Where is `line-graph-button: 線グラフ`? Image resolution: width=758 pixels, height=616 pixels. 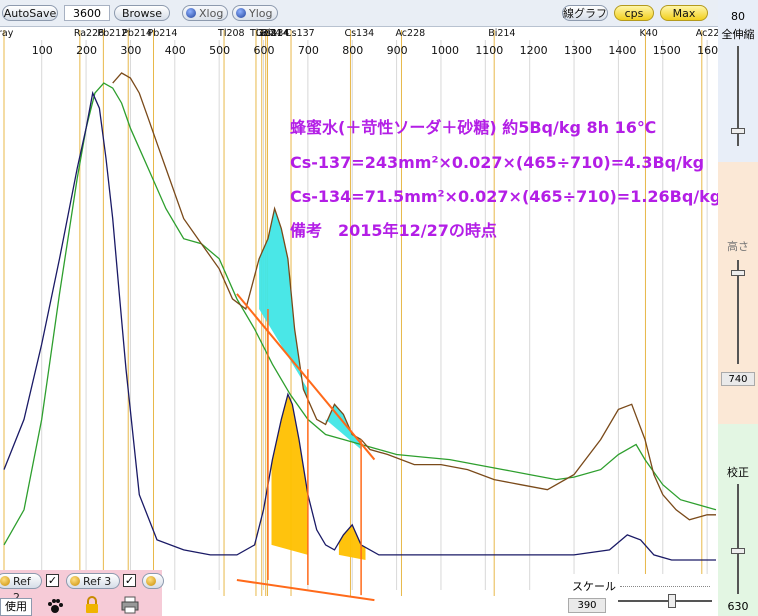 line-graph-button: 線グラフ is located at coordinates (585, 13).